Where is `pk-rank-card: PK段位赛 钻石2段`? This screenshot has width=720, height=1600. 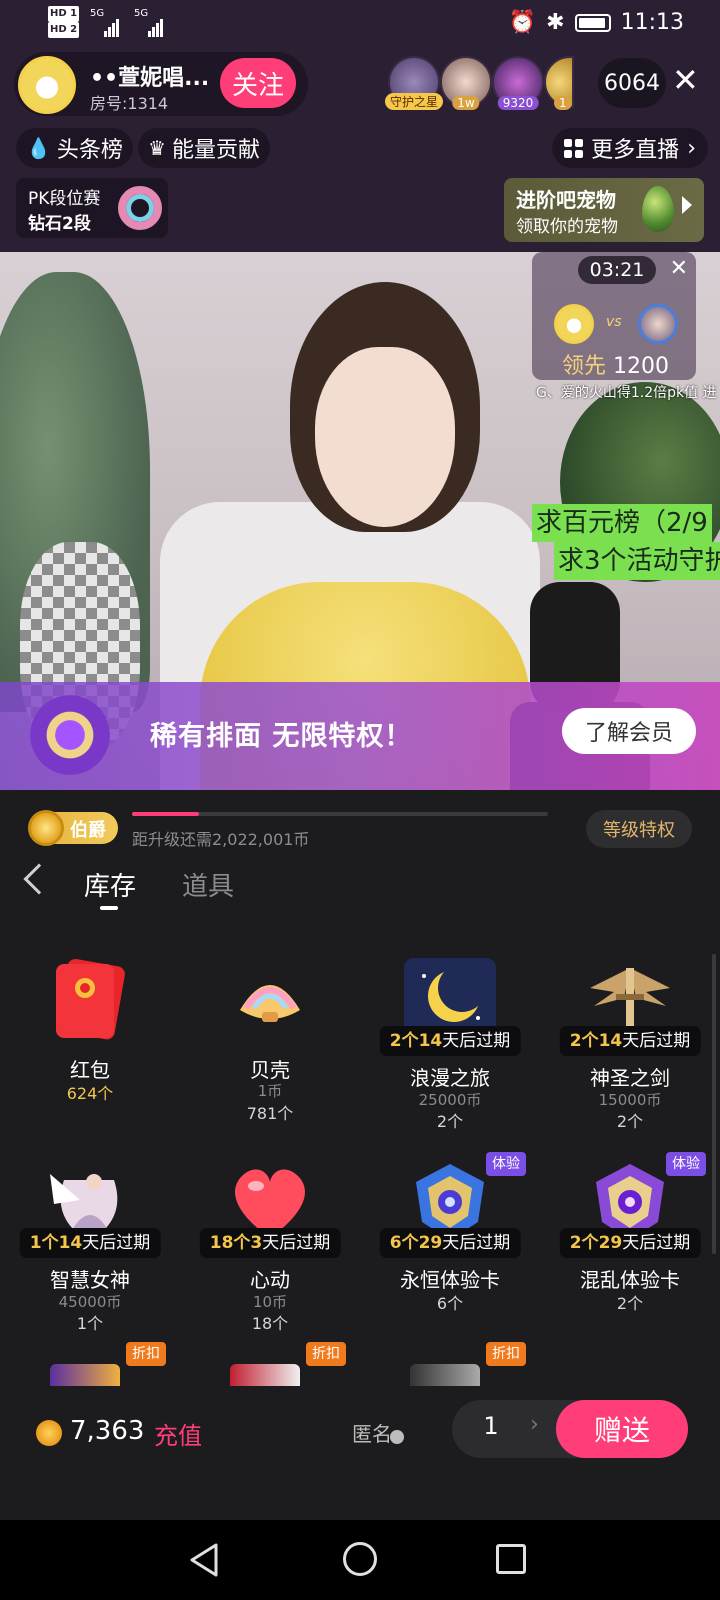 pk-rank-card: PK段位赛 钻石2段 is located at coordinates (92, 208).